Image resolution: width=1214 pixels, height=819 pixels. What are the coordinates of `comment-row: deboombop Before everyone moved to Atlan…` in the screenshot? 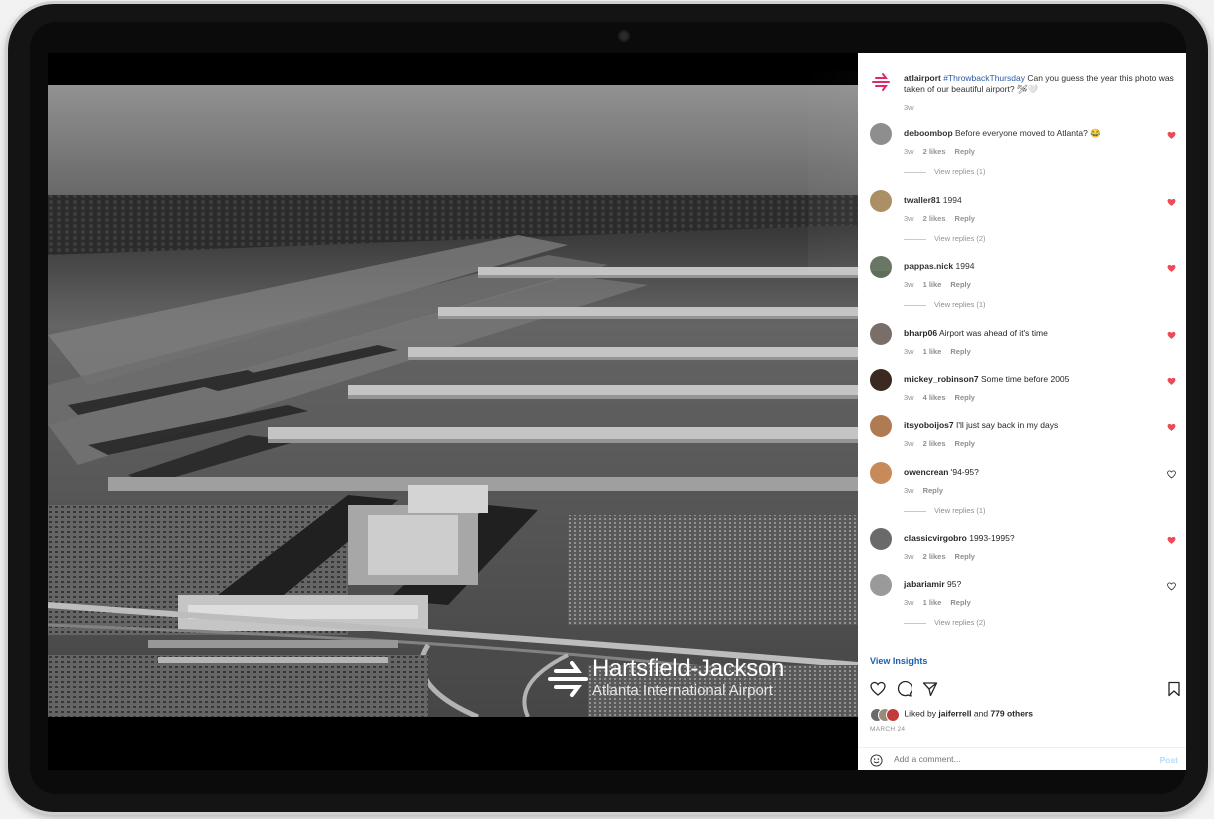 It's located at (1027, 153).